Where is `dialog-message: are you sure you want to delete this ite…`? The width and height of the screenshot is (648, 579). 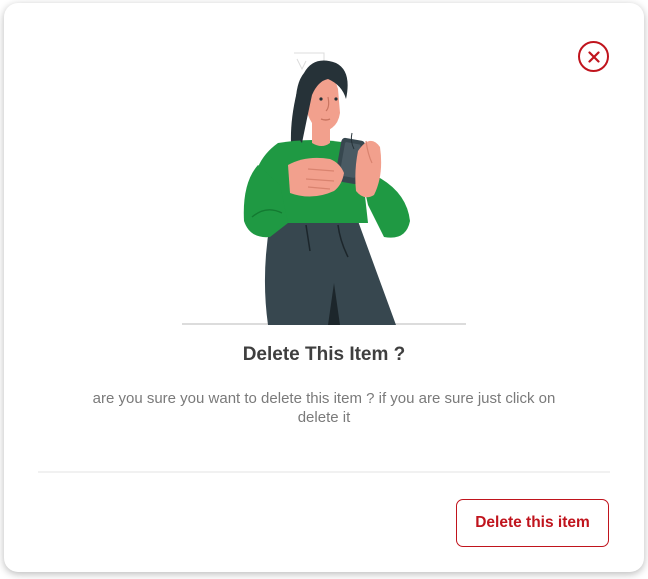 dialog-message: are you sure you want to delete this ite… is located at coordinates (324, 408).